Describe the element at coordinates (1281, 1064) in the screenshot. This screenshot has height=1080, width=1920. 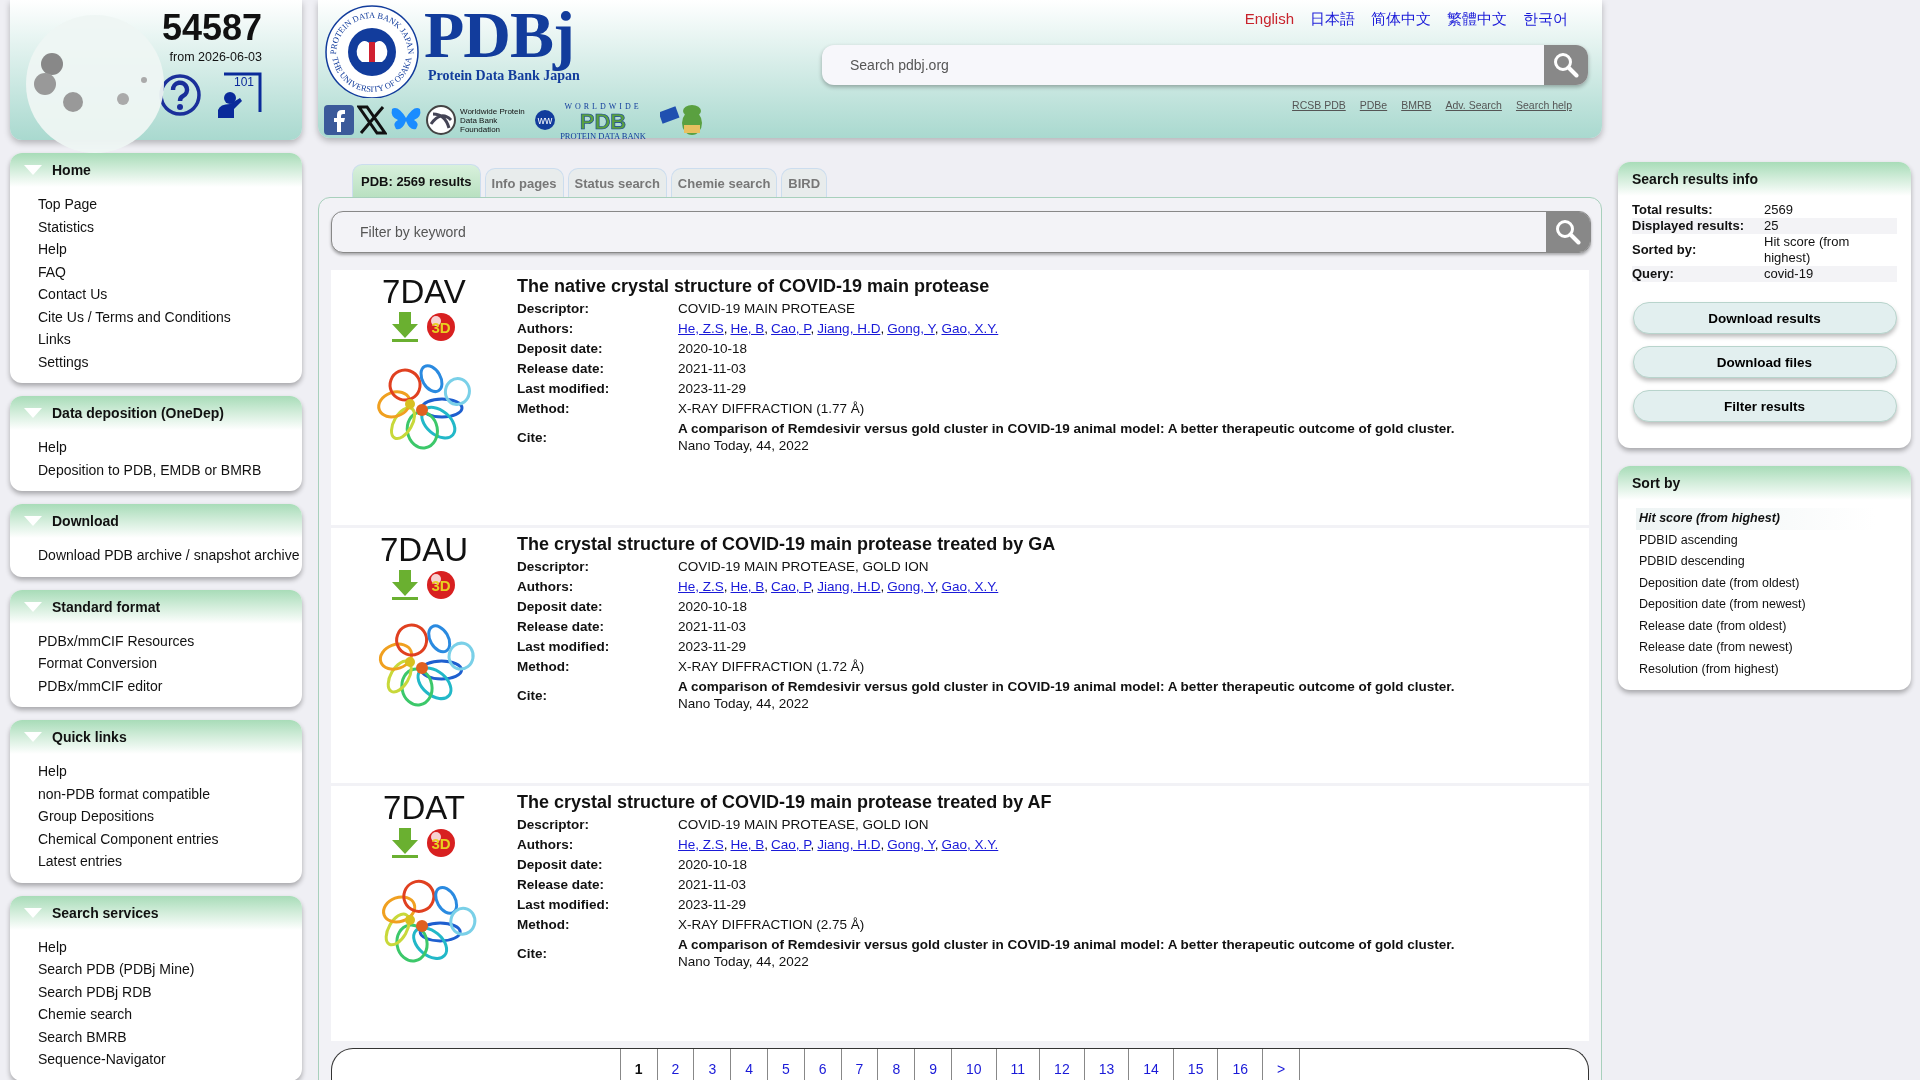
I see `next-page-link: >` at that location.